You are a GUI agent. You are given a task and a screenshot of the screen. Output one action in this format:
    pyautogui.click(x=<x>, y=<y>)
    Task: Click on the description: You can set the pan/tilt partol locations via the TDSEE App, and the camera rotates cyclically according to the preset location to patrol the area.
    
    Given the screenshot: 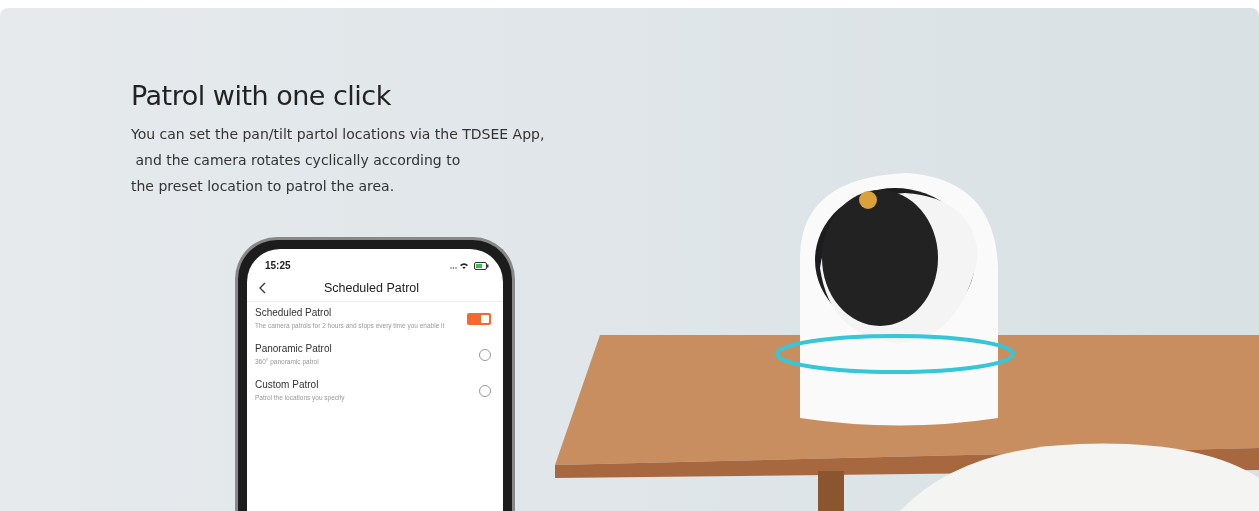 What is the action you would take?
    pyautogui.click(x=338, y=160)
    